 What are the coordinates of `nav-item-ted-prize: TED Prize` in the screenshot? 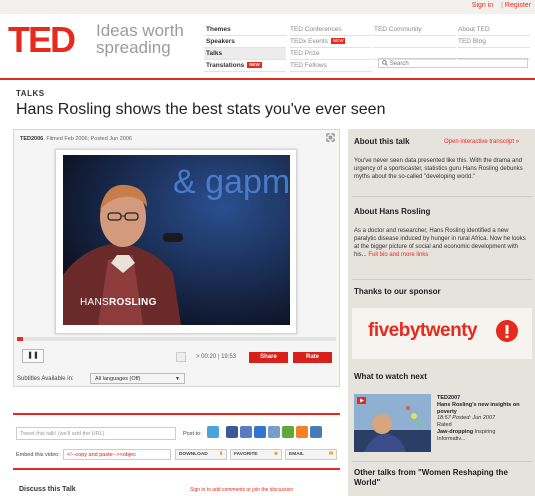 It's located at (331, 54).